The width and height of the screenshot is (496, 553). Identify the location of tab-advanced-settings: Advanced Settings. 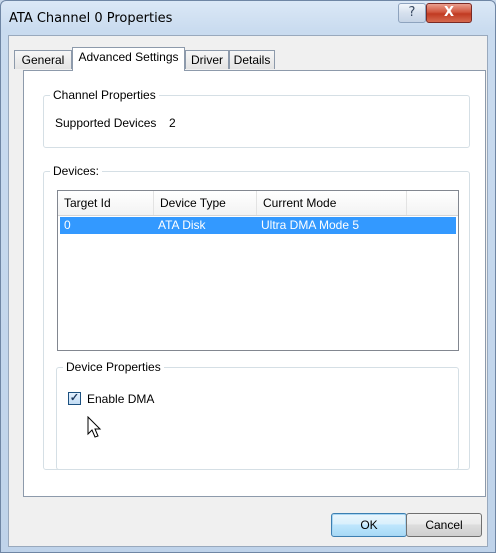
(128, 59).